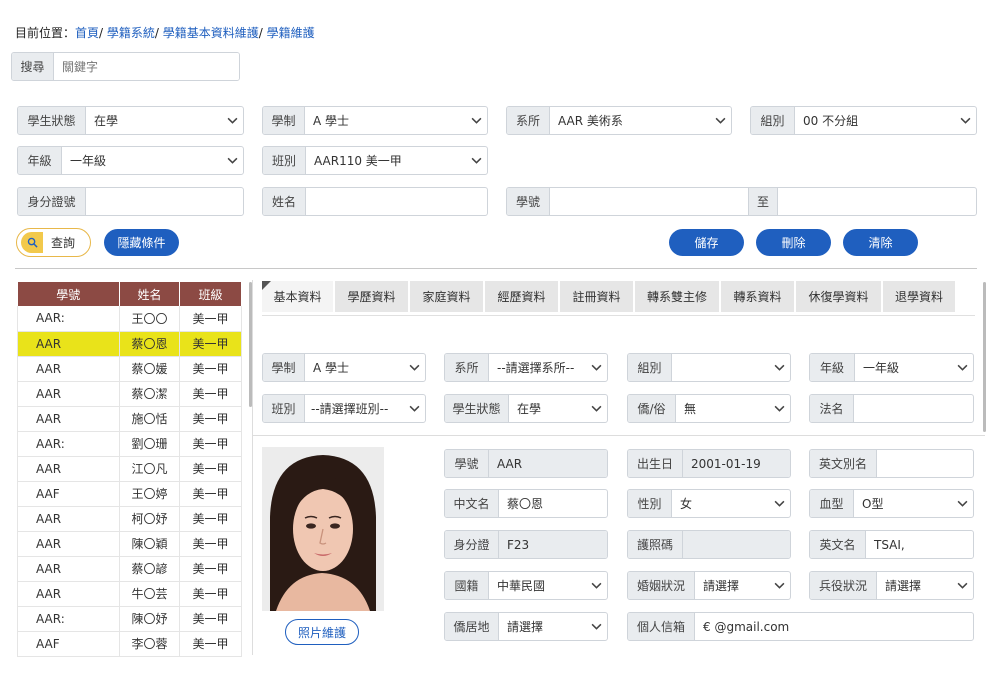  What do you see at coordinates (129, 644) in the screenshot?
I see `table-row: AAF 李〇蓉 美一甲` at bounding box center [129, 644].